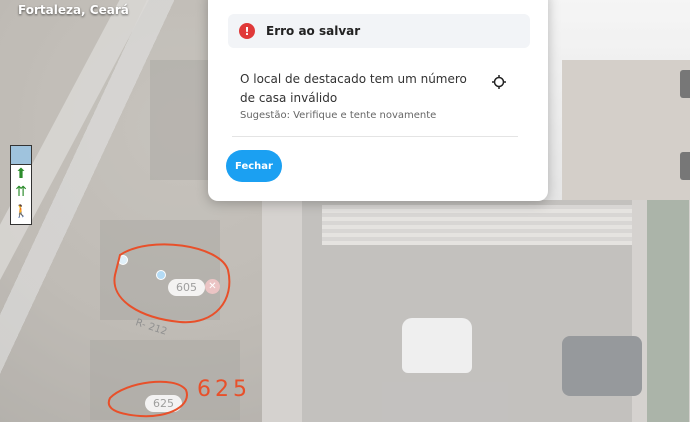  What do you see at coordinates (254, 166) in the screenshot?
I see `close-button: Fechar` at bounding box center [254, 166].